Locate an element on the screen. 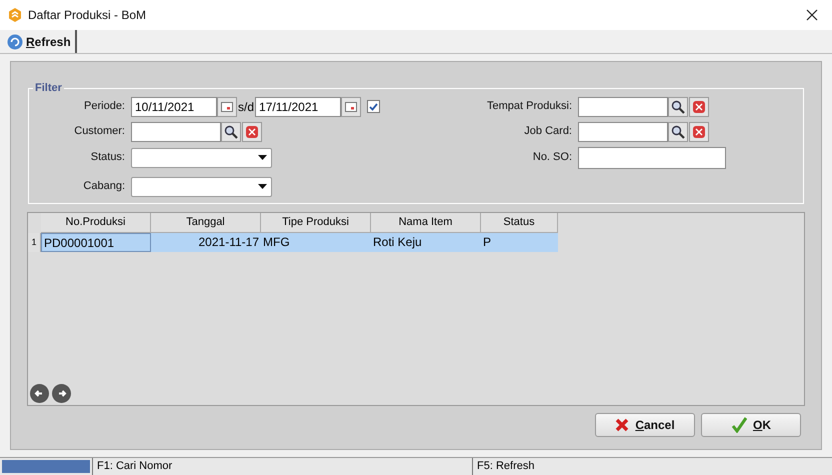  table-row: 1 PD00001001 2021-11-17 MFG Roti Keju P is located at coordinates (293, 242).